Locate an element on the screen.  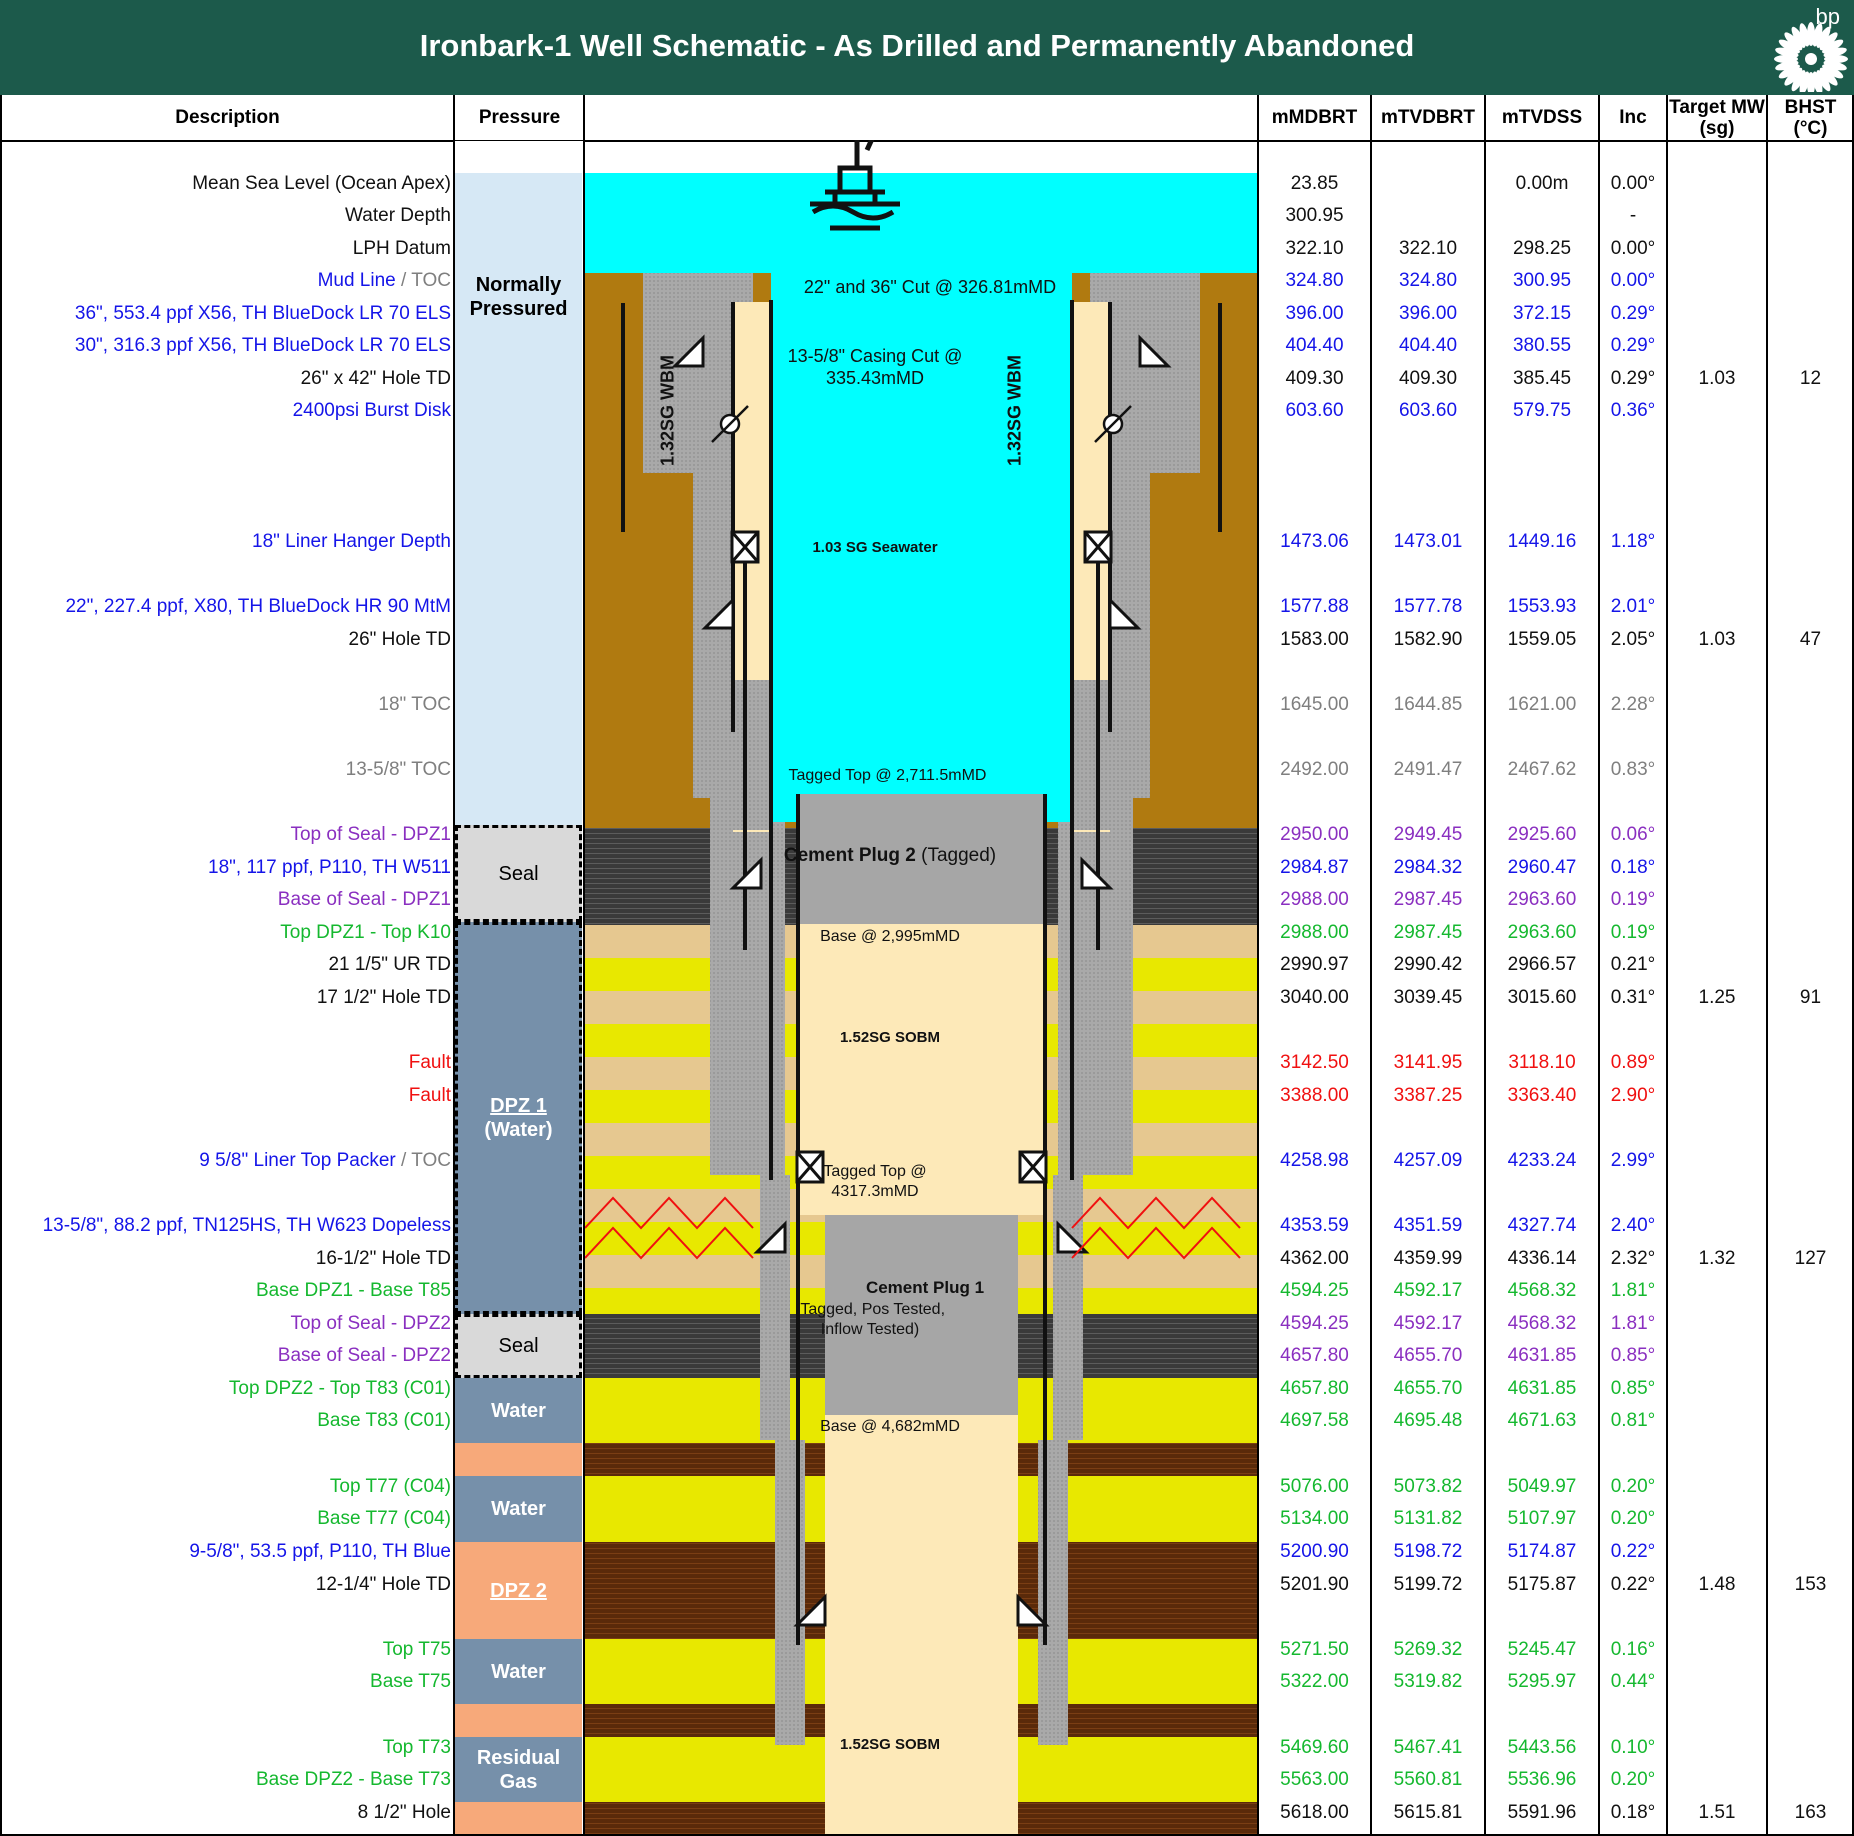
inc-cell: 0.19° is located at coordinates (1633, 932).